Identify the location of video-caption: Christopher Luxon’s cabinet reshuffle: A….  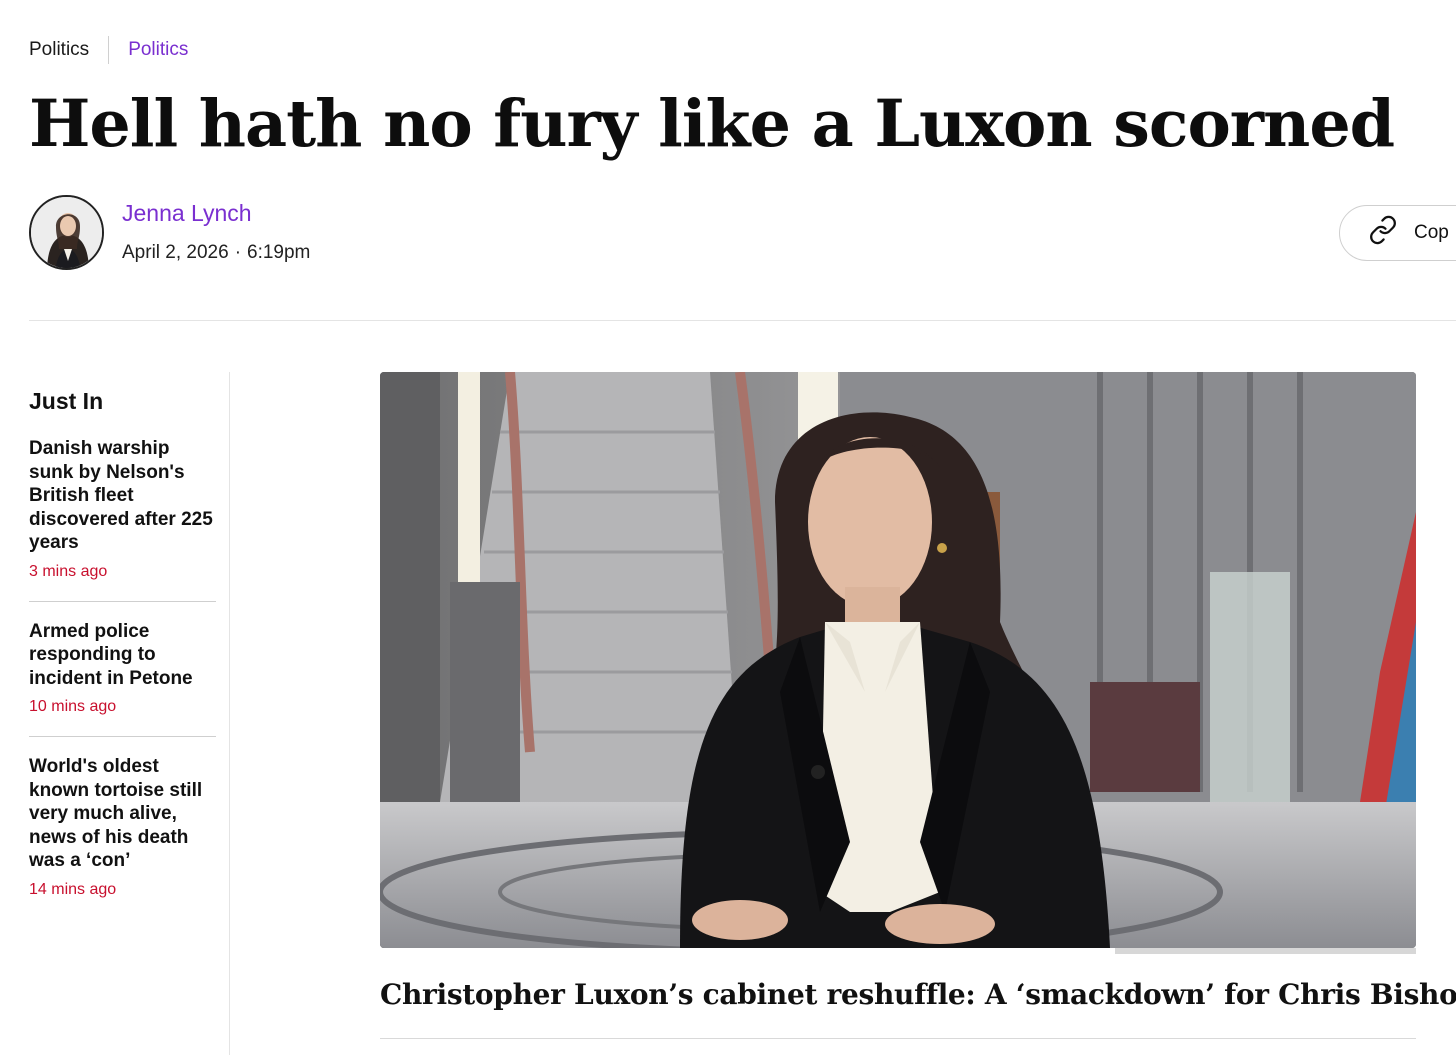
(918, 994).